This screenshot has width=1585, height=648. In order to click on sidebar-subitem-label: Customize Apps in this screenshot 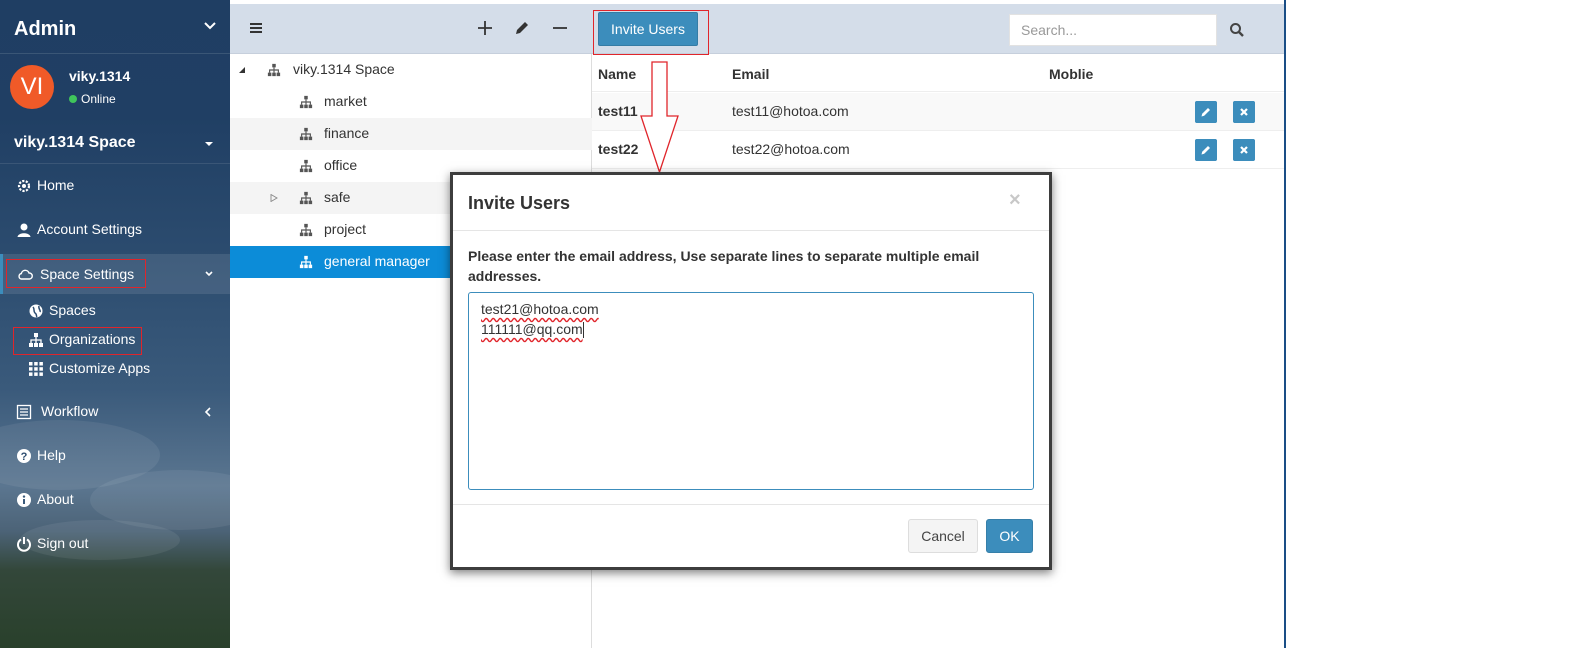, I will do `click(100, 368)`.